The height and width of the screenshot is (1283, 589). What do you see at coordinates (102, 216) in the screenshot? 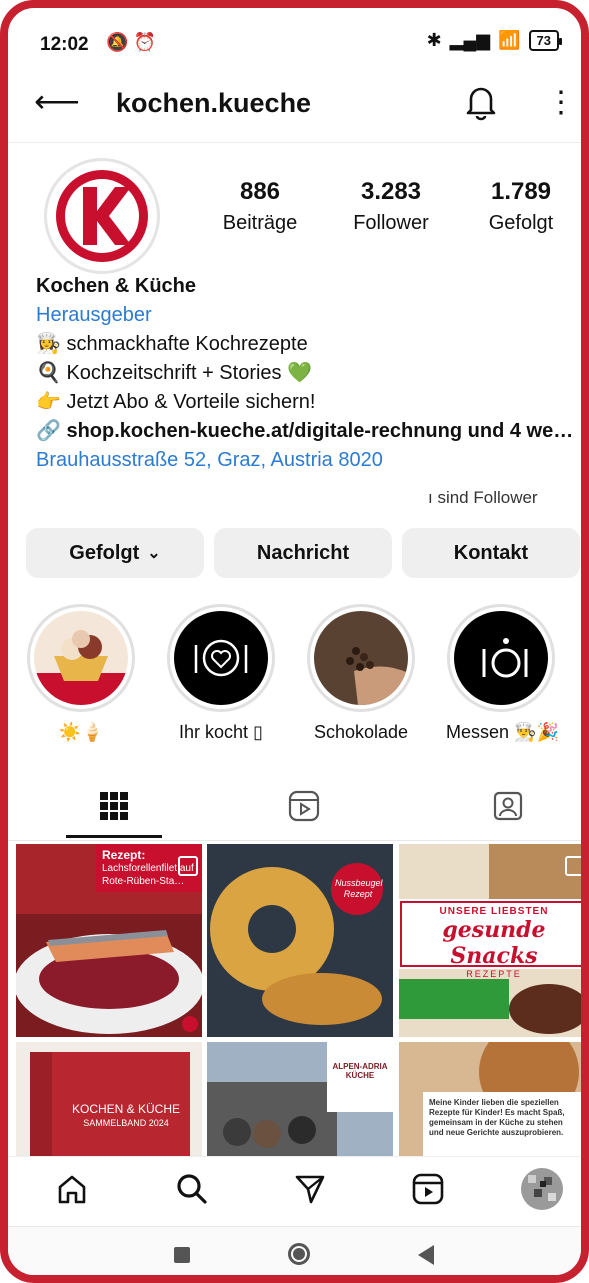
I see `profile-avatar` at bounding box center [102, 216].